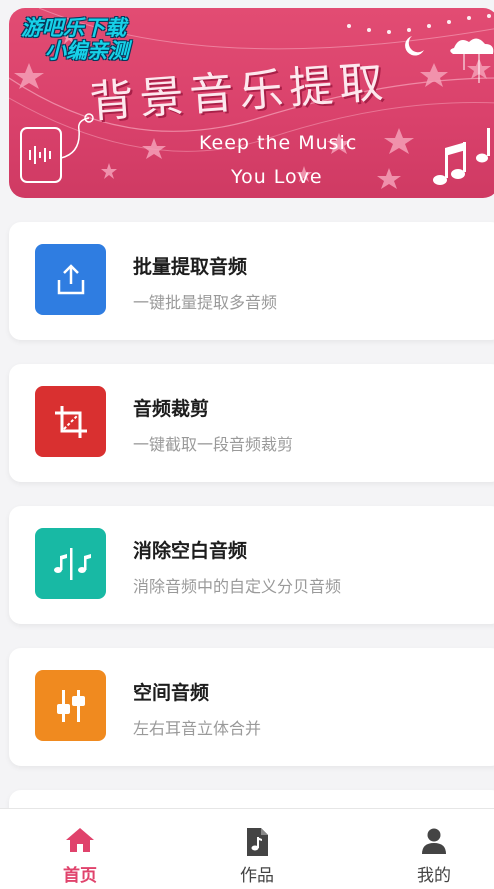  What do you see at coordinates (251, 423) in the screenshot?
I see `feature-card-audio-crop: 音频裁剪 一键截取一段音频裁剪` at bounding box center [251, 423].